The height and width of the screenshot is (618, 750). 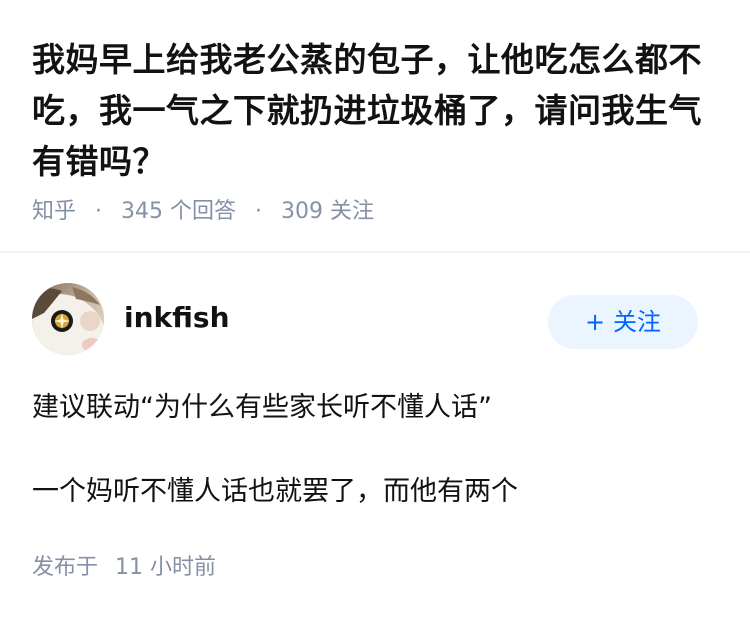 I want to click on published-label: 发布于, so click(x=65, y=567).